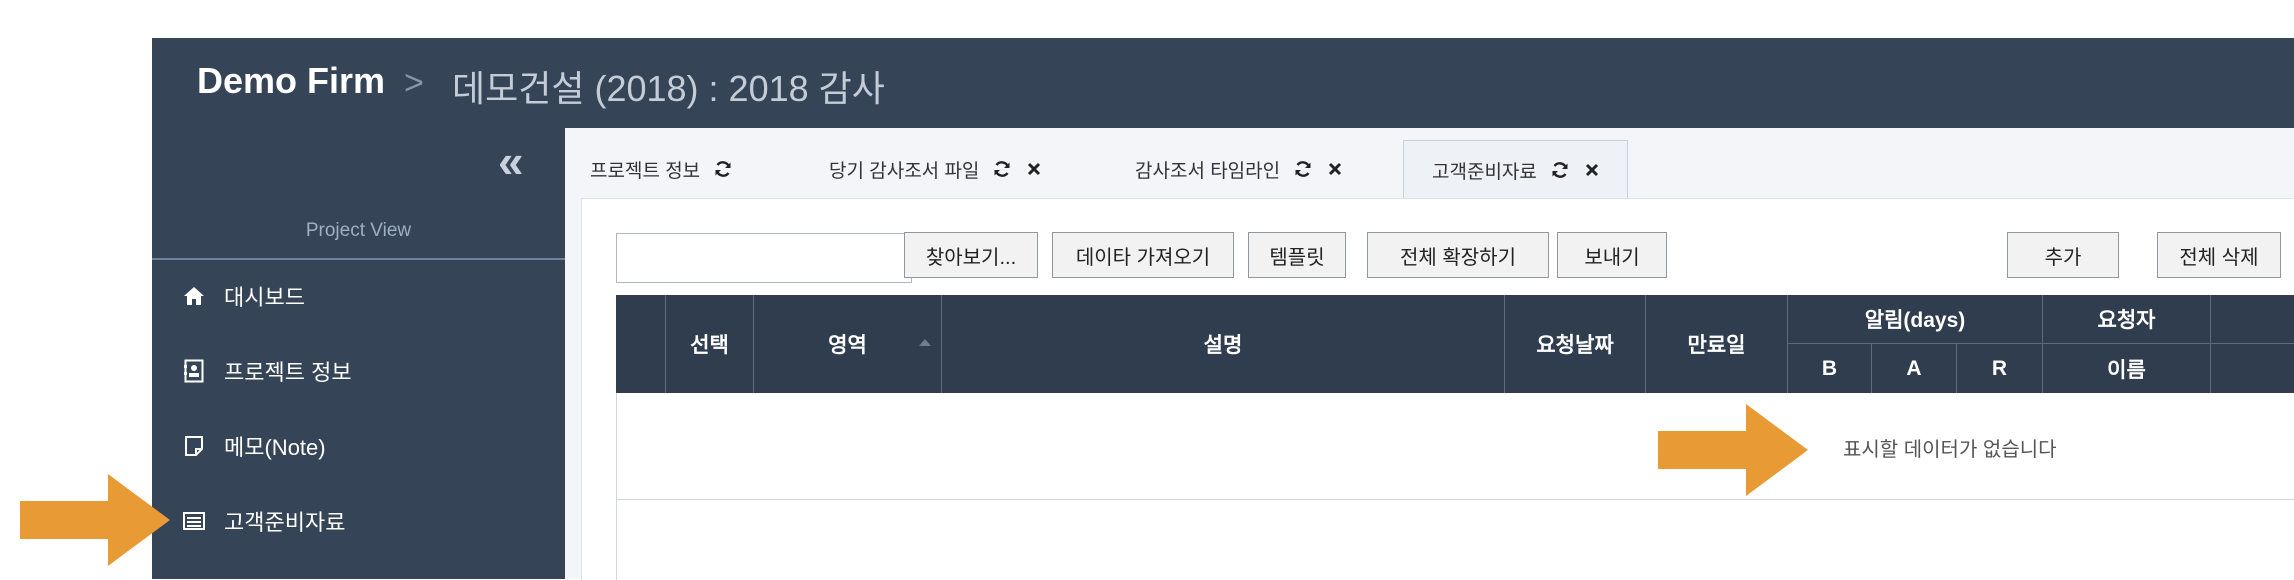  I want to click on column-header-requester-name: 이름, so click(2127, 368).